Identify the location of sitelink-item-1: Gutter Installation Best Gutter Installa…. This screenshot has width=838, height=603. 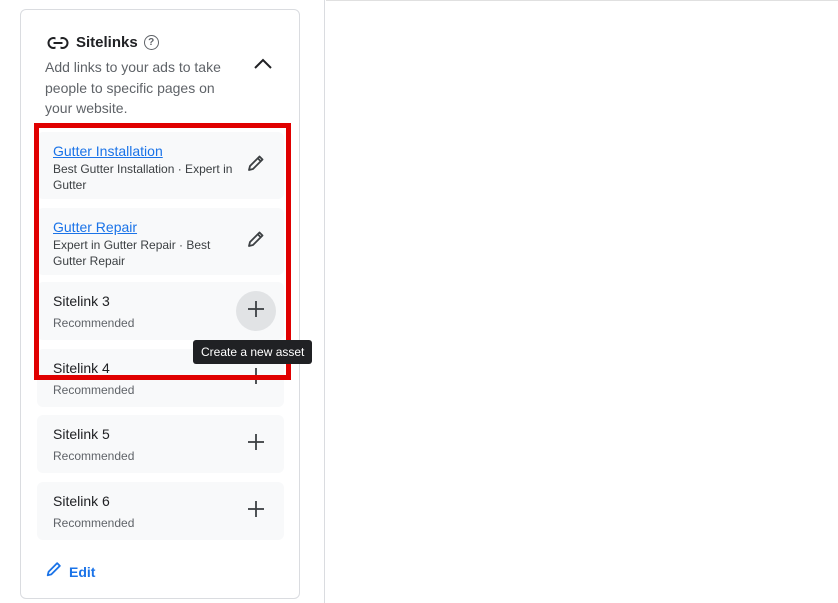
(160, 165).